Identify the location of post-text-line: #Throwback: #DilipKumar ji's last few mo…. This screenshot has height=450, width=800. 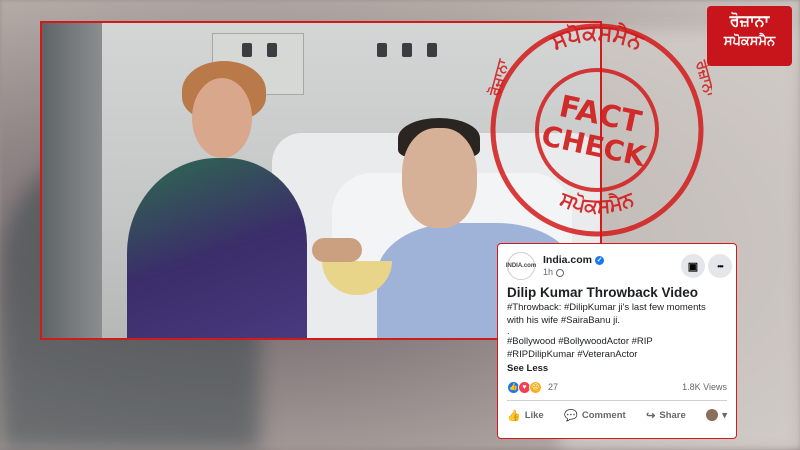
(606, 307).